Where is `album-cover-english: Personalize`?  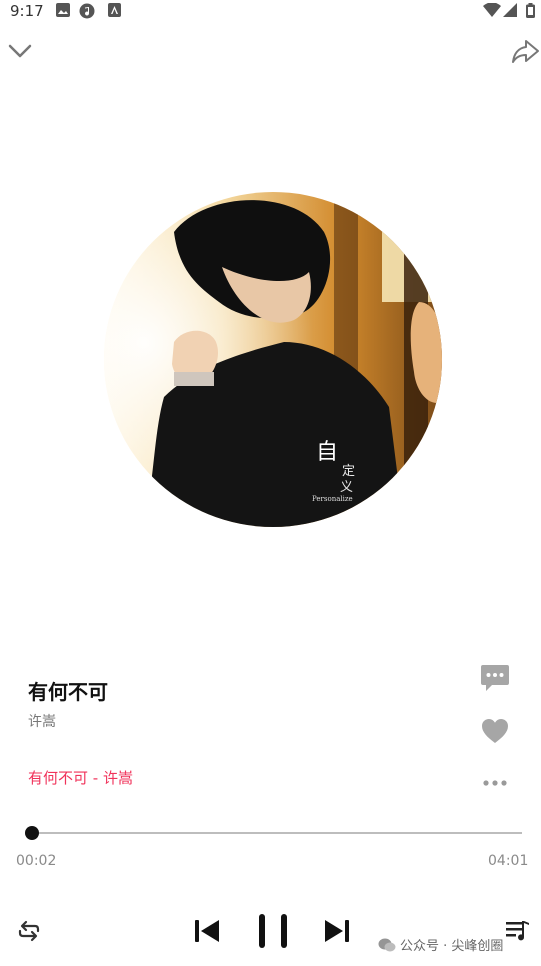 album-cover-english: Personalize is located at coordinates (332, 499).